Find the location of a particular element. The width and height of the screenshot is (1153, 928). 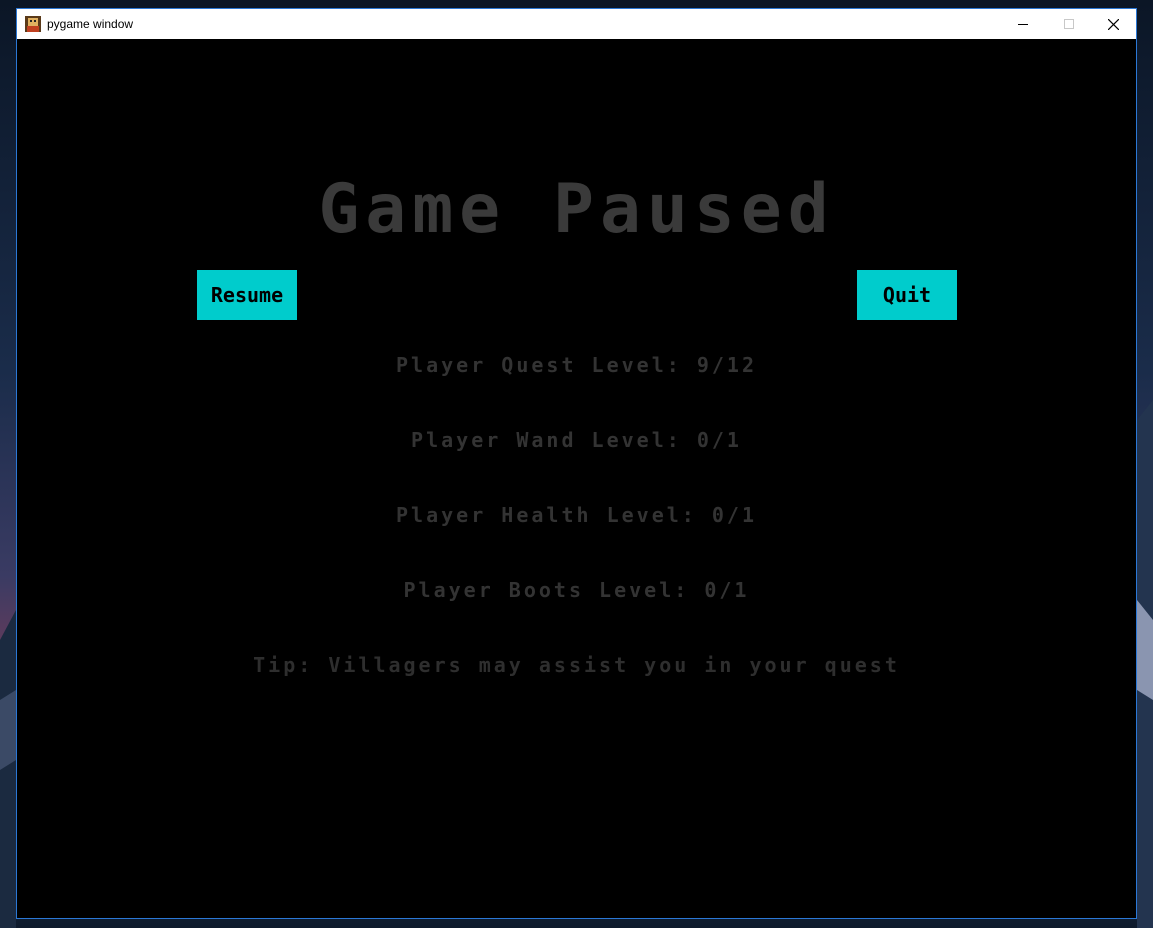

window-title: pygame window is located at coordinates (90, 24).